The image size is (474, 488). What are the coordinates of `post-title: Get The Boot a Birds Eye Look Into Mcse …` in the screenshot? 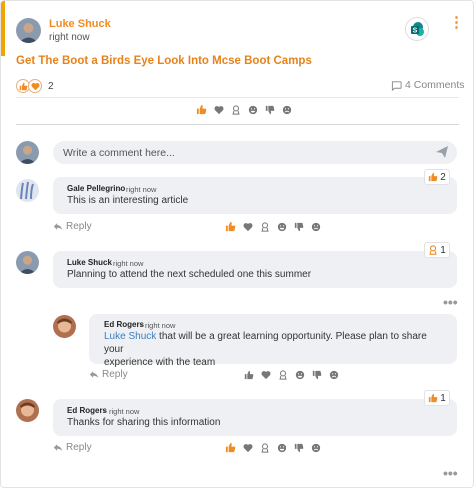 It's located at (164, 61).